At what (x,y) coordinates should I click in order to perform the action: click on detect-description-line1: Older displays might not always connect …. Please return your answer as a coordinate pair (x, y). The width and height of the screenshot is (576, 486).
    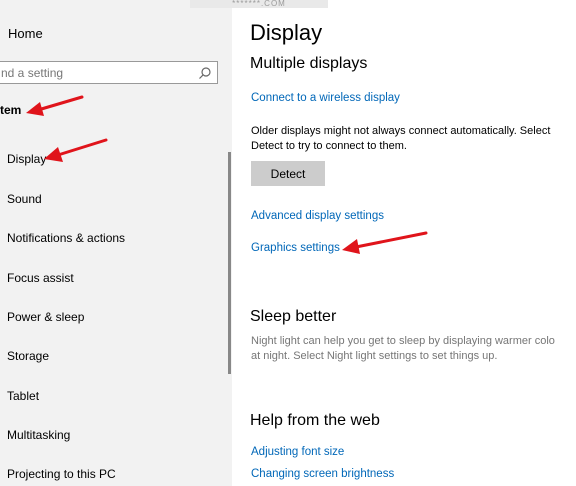
    Looking at the image, I should click on (401, 131).